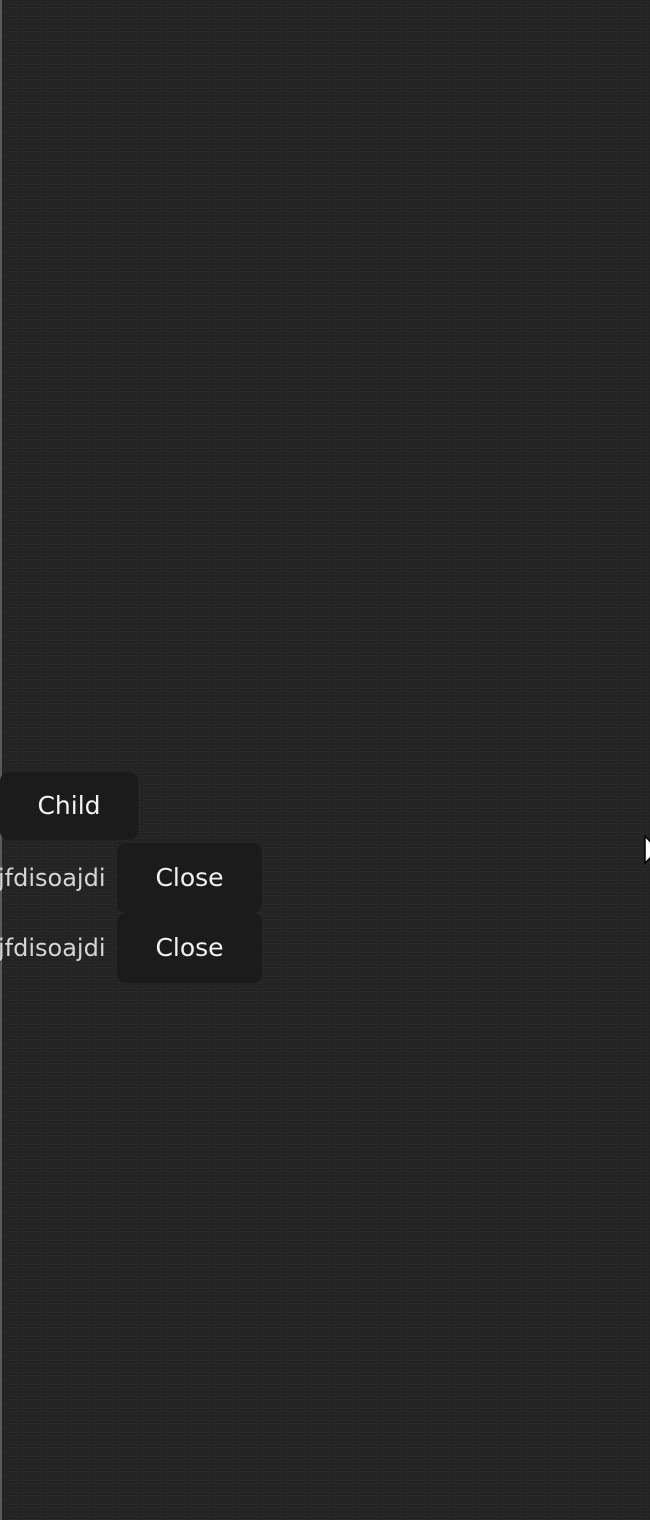  I want to click on left-edge-divider, so click(1, 760).